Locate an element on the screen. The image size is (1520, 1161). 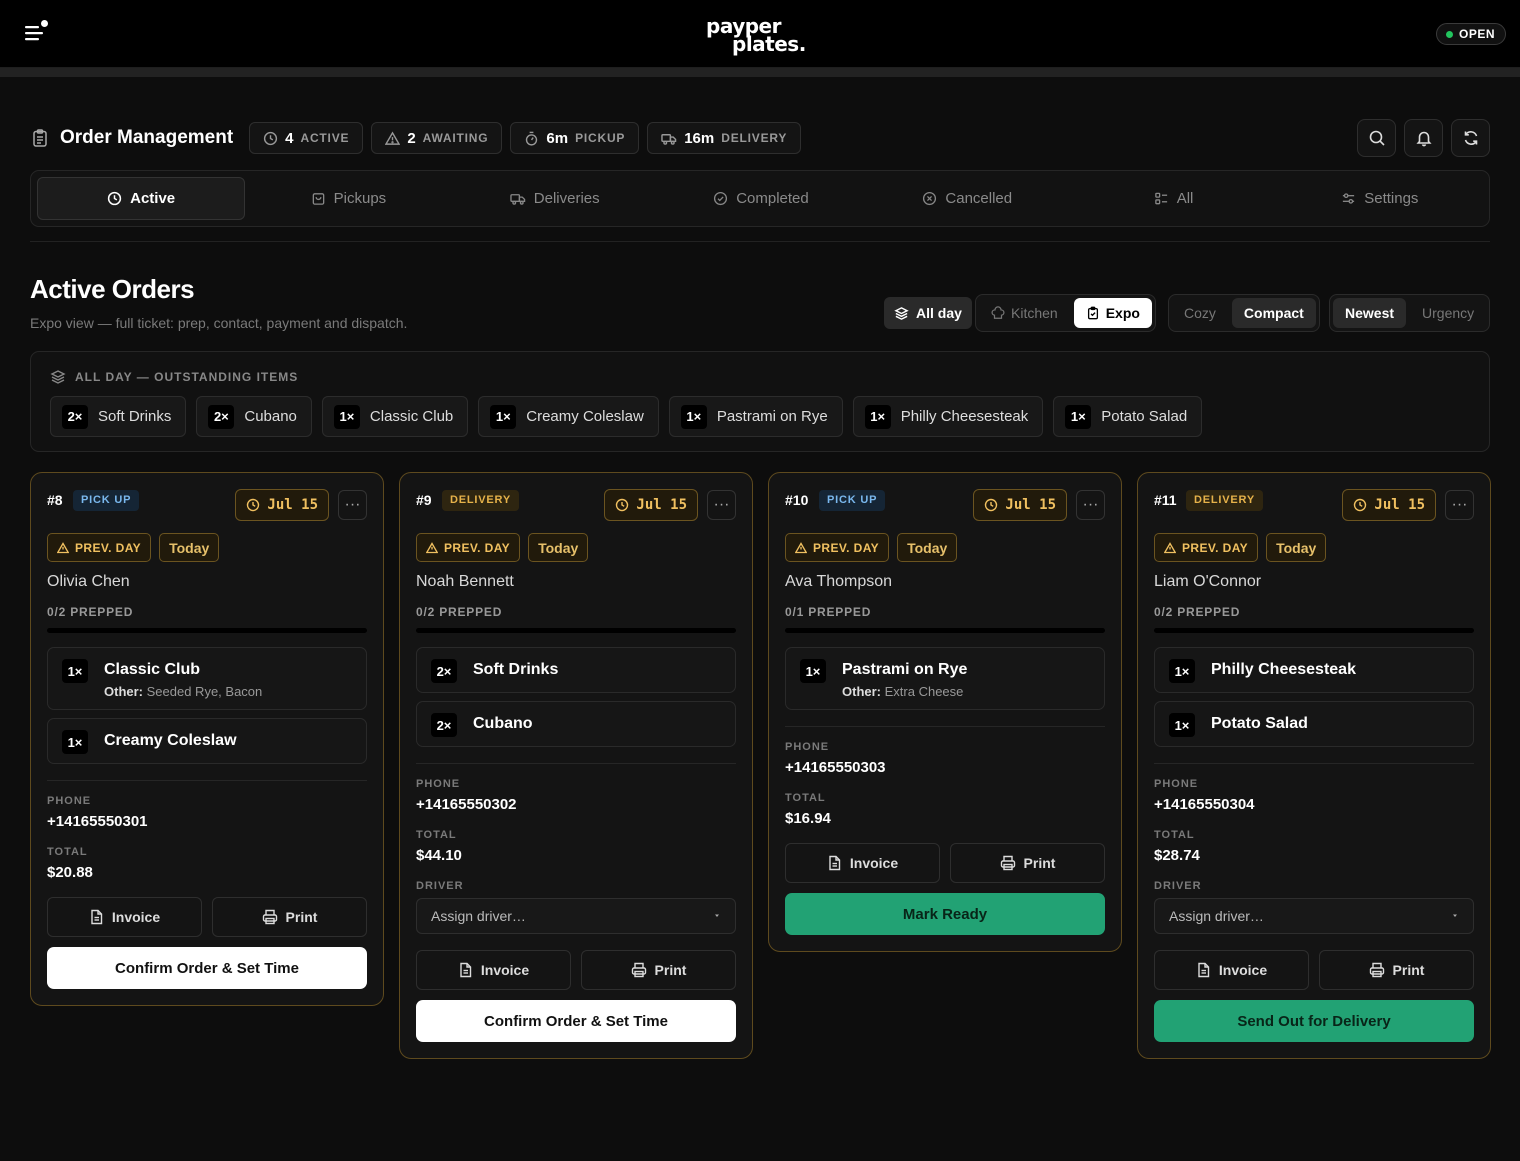
station-toggle: Kitchen Expo is located at coordinates (1065, 313).